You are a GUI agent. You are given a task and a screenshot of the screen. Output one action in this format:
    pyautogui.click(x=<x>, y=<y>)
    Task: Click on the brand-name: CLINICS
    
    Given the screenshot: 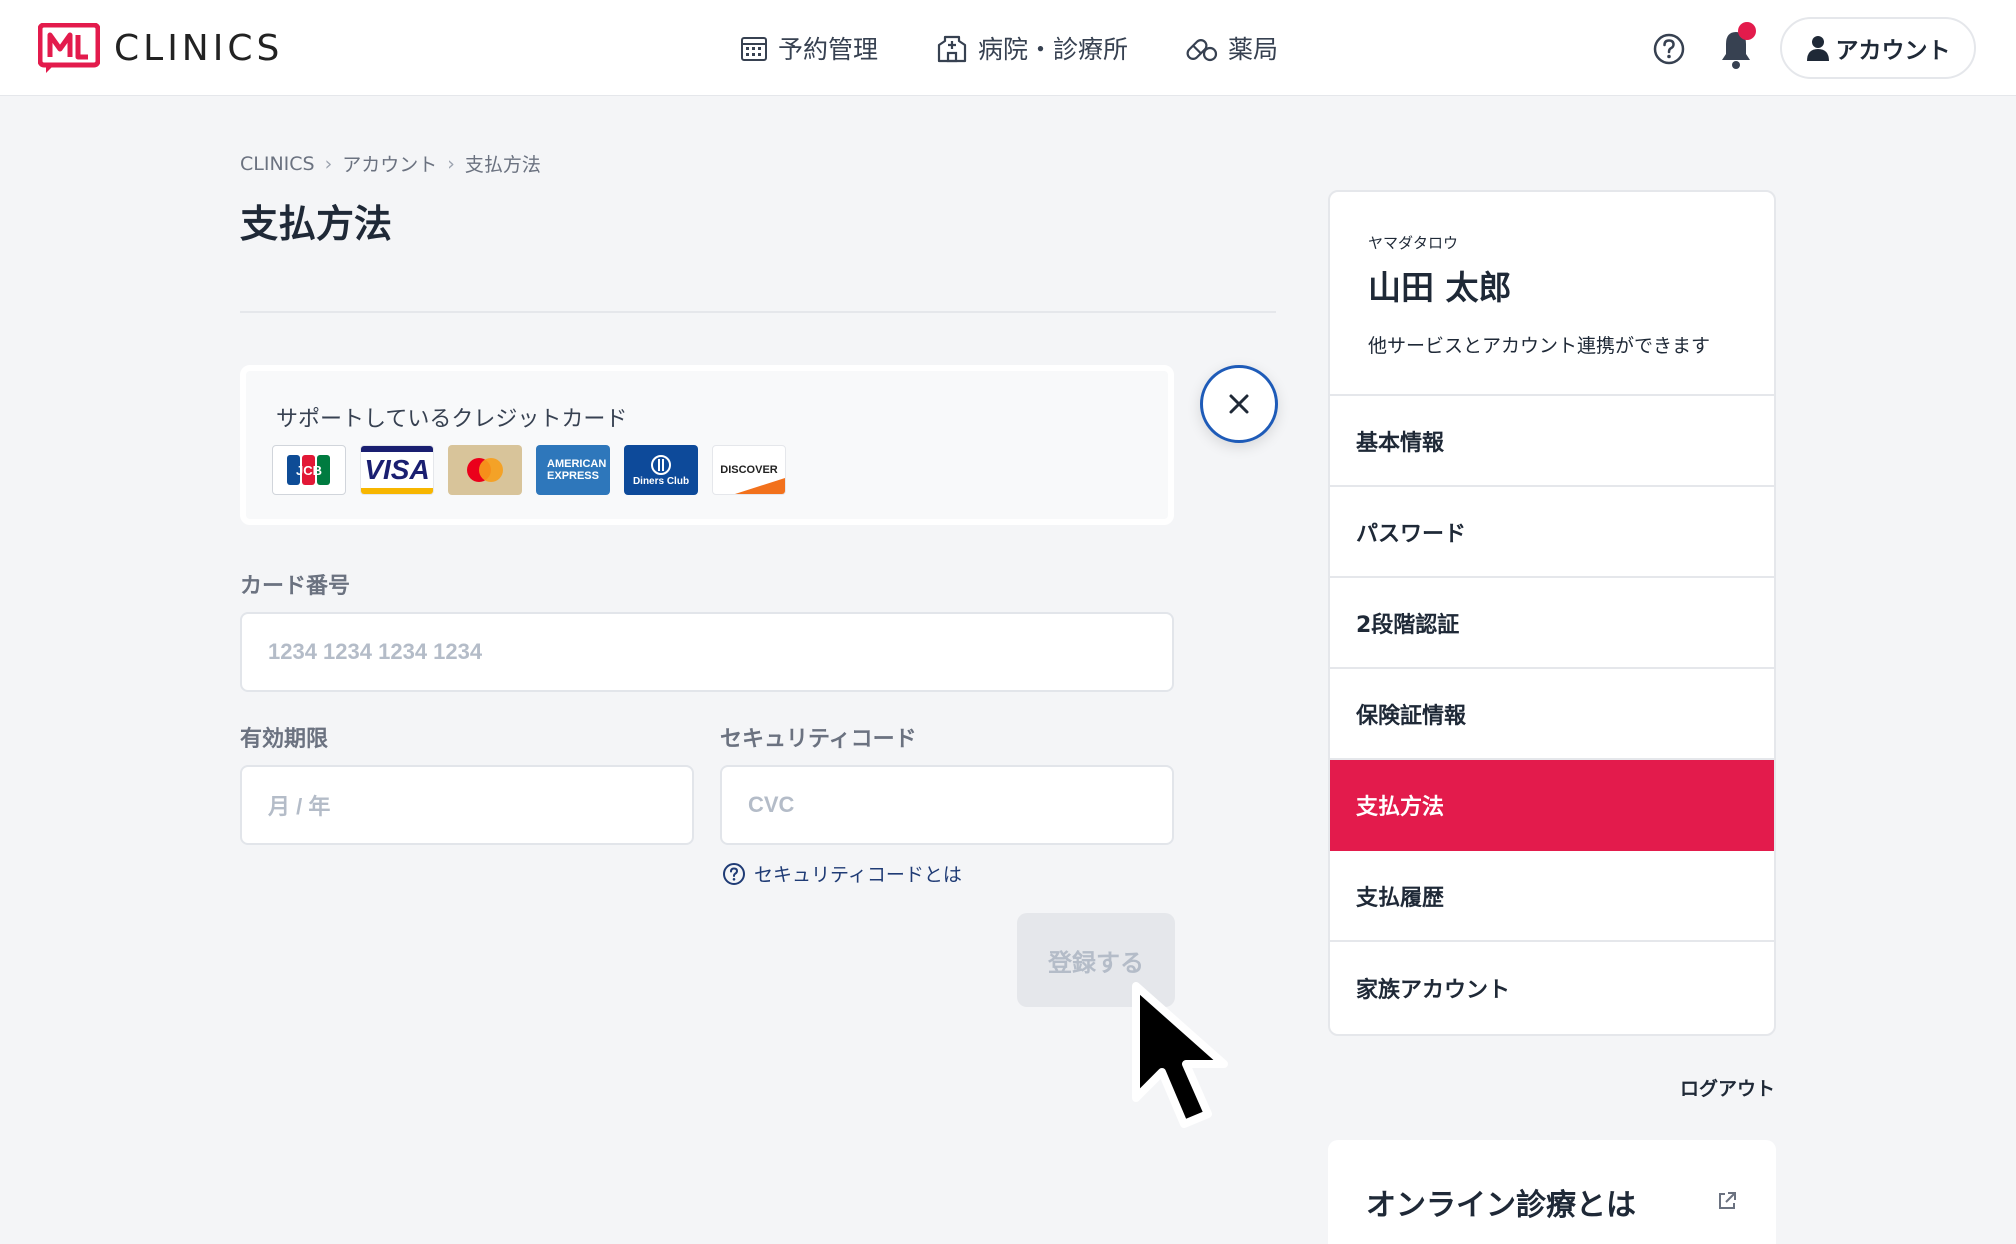 What is the action you would take?
    pyautogui.click(x=199, y=48)
    